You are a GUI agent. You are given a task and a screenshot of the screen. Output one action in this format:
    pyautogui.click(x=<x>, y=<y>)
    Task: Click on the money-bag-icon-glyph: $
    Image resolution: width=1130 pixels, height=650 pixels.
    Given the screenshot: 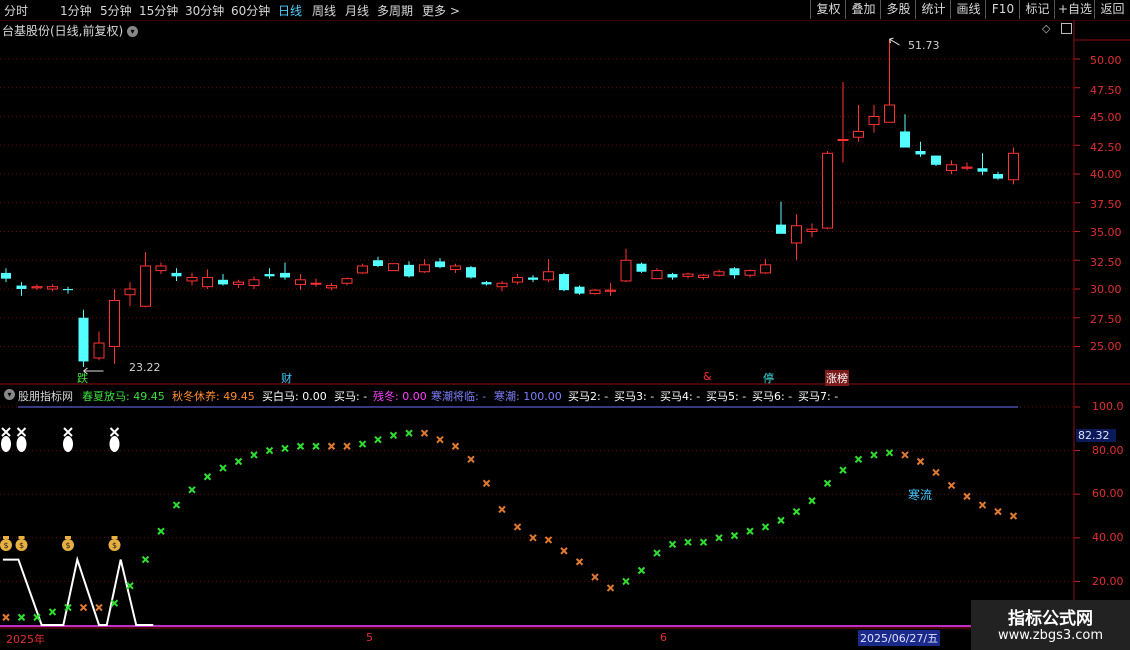 What is the action you would take?
    pyautogui.click(x=5, y=545)
    